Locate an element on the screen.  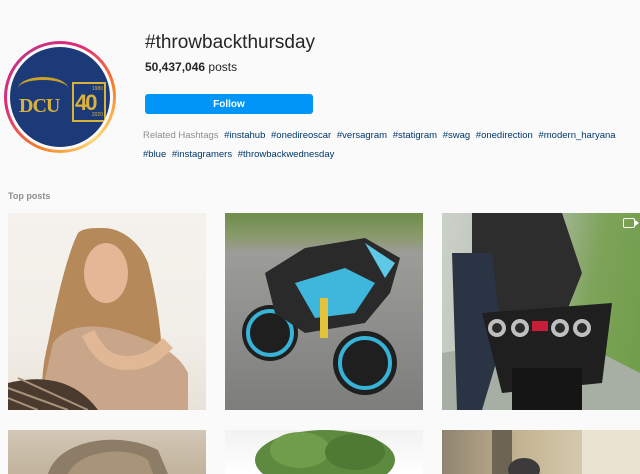
post-image-person is located at coordinates (566, 452).